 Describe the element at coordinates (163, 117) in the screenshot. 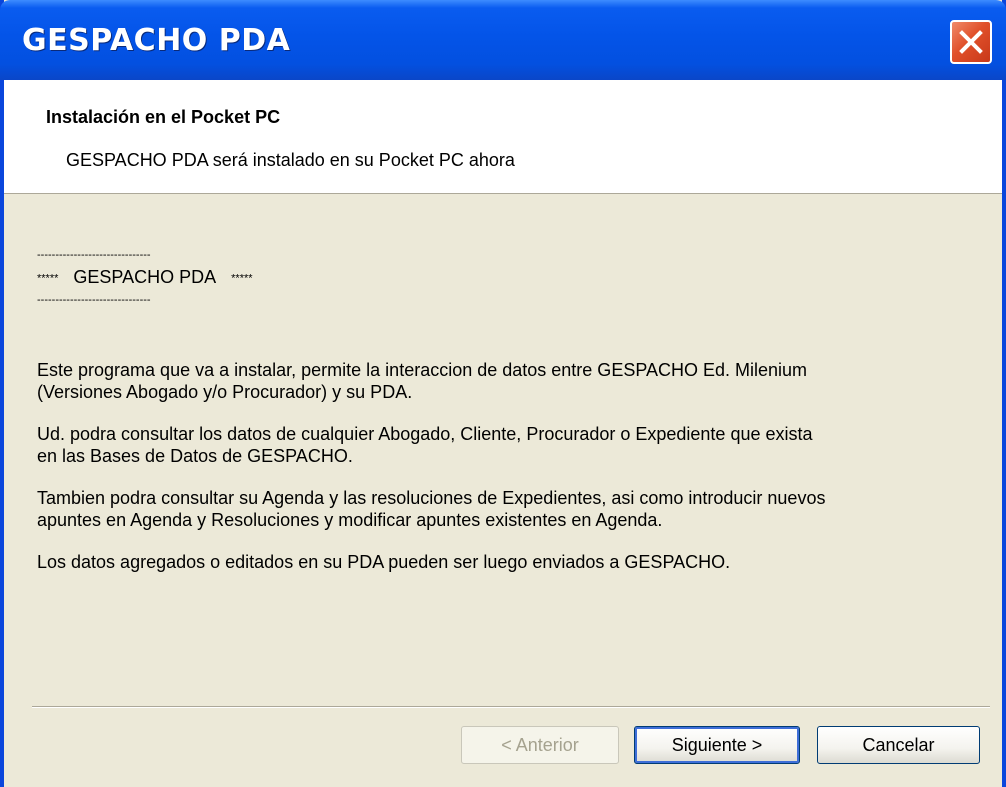

I see `step-title: Instalación en el Pocket PC` at that location.